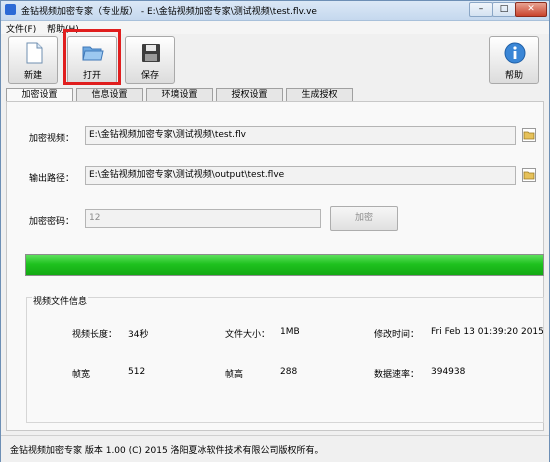 This screenshot has width=550, height=462. I want to click on video-label: 加密视频：, so click(52, 139).